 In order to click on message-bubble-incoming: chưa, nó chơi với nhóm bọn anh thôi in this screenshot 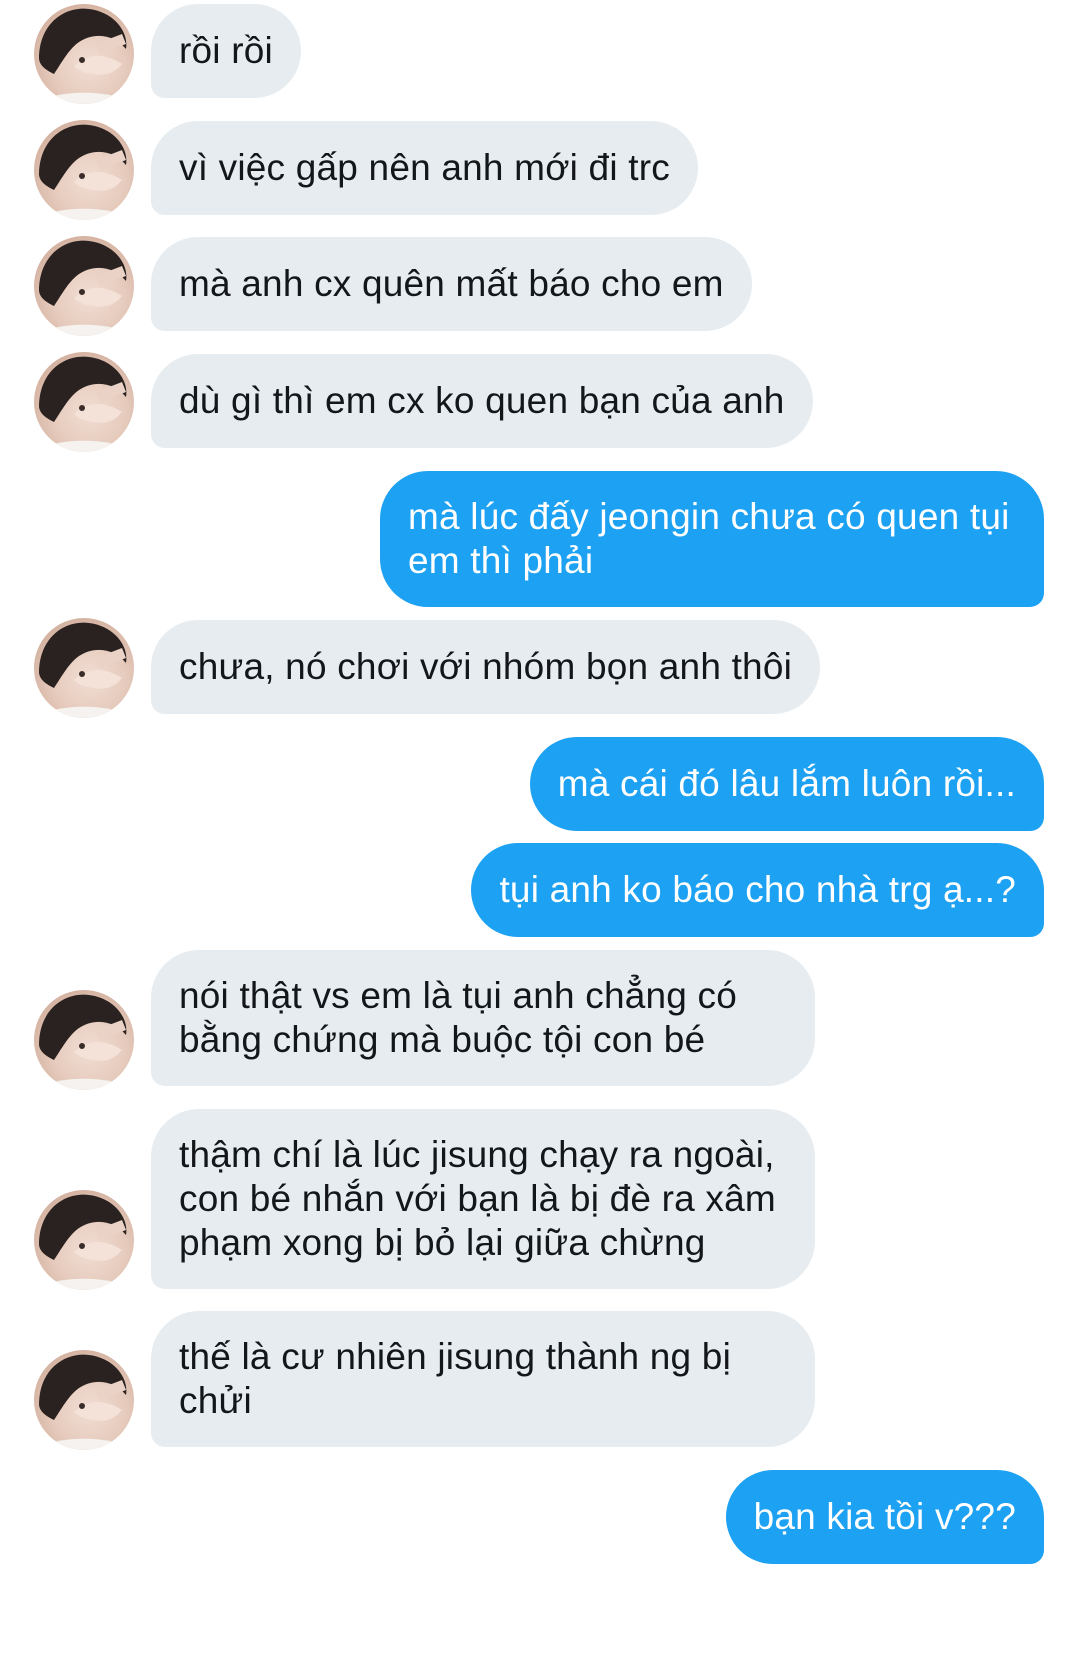, I will do `click(486, 667)`.